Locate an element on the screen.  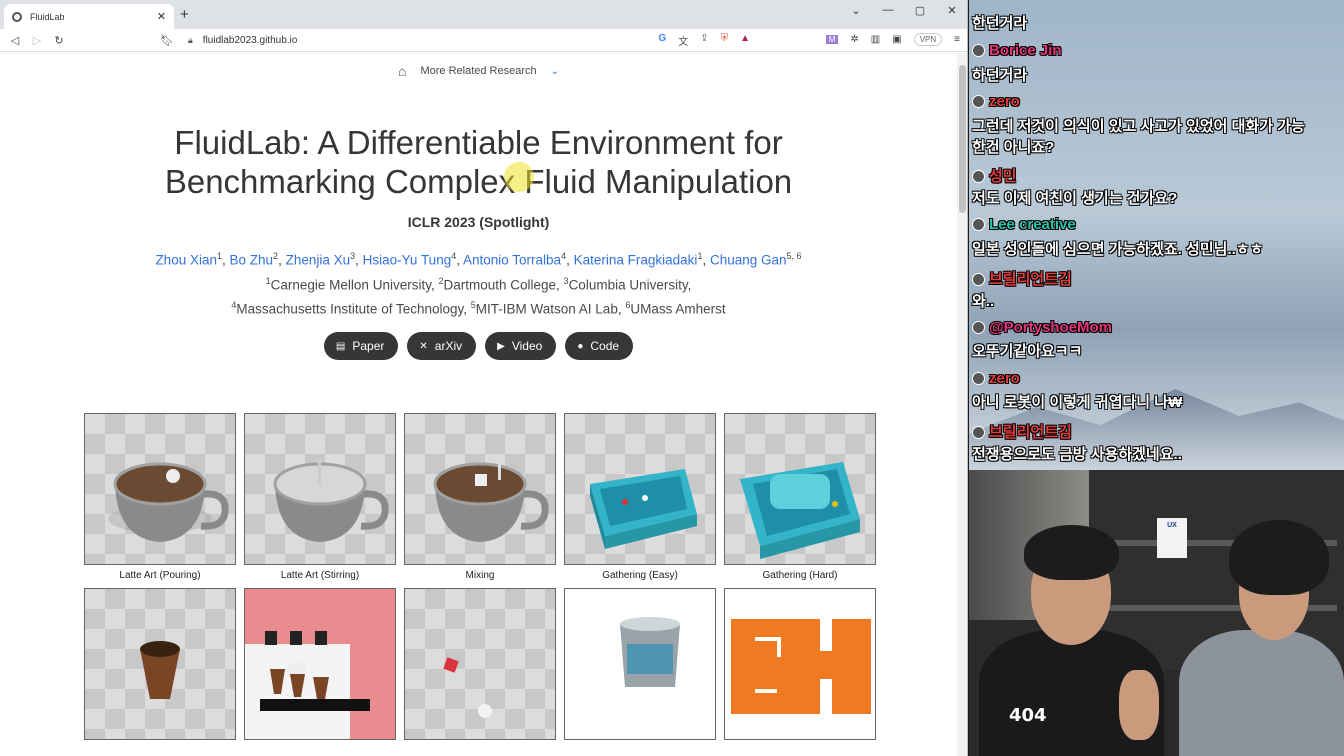
hair is located at coordinates (1071, 552).